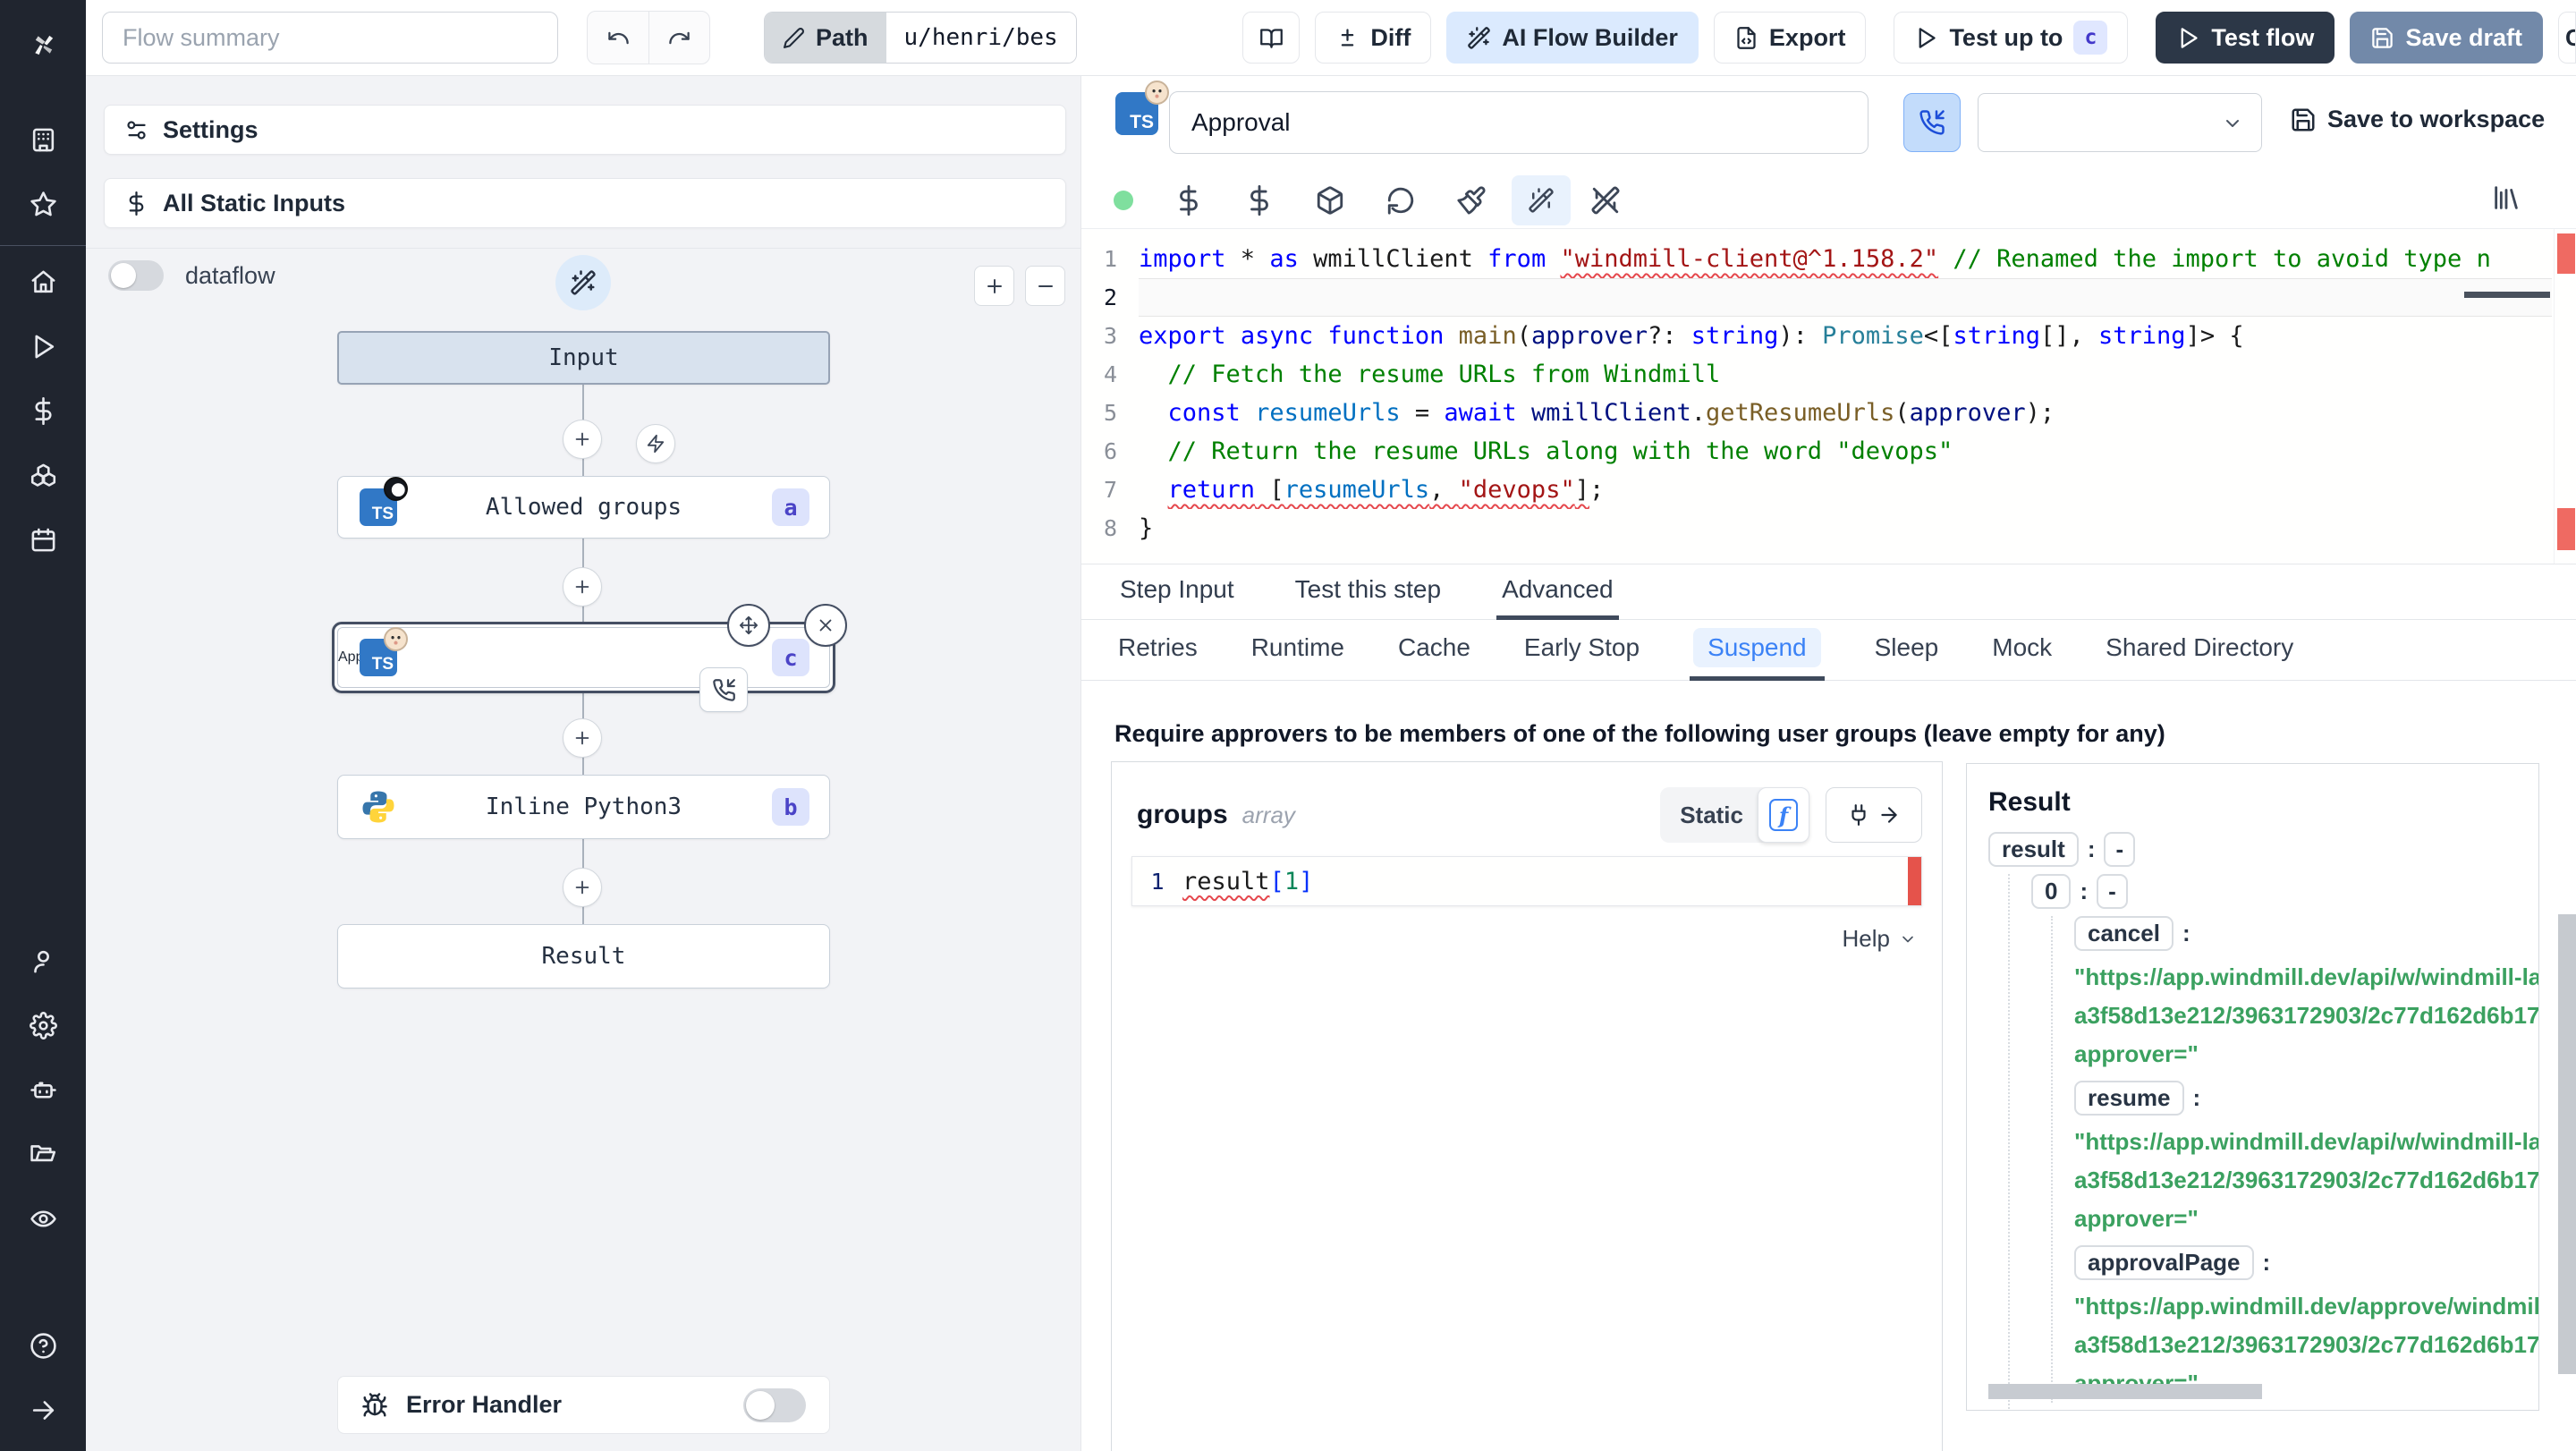 The image size is (2576, 1451). I want to click on tab-early-stop: Early Stop, so click(1582, 650).